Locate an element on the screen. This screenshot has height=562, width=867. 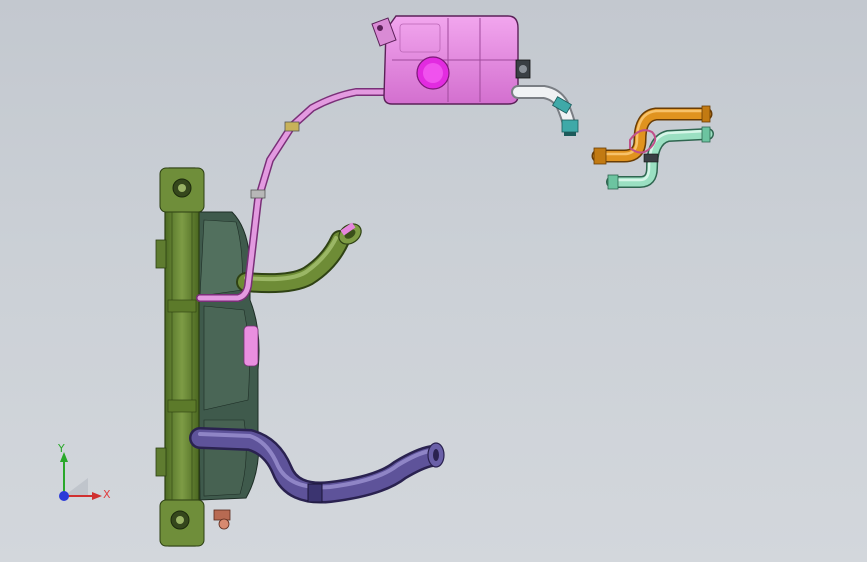
drain-plug is located at coordinates (222, 515).